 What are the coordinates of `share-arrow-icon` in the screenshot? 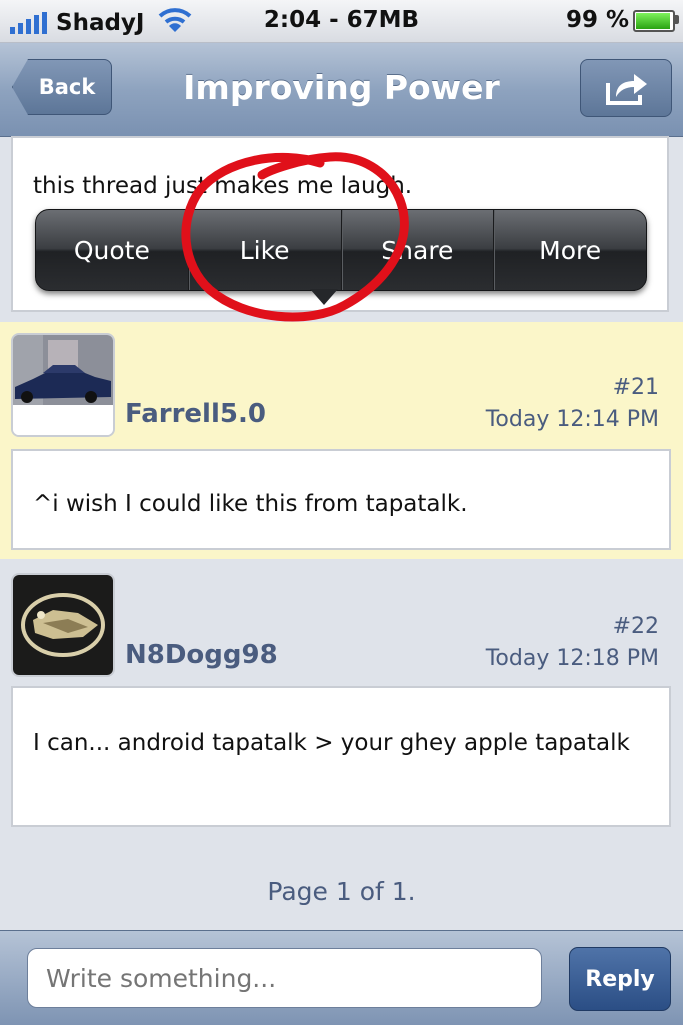 It's located at (626, 89).